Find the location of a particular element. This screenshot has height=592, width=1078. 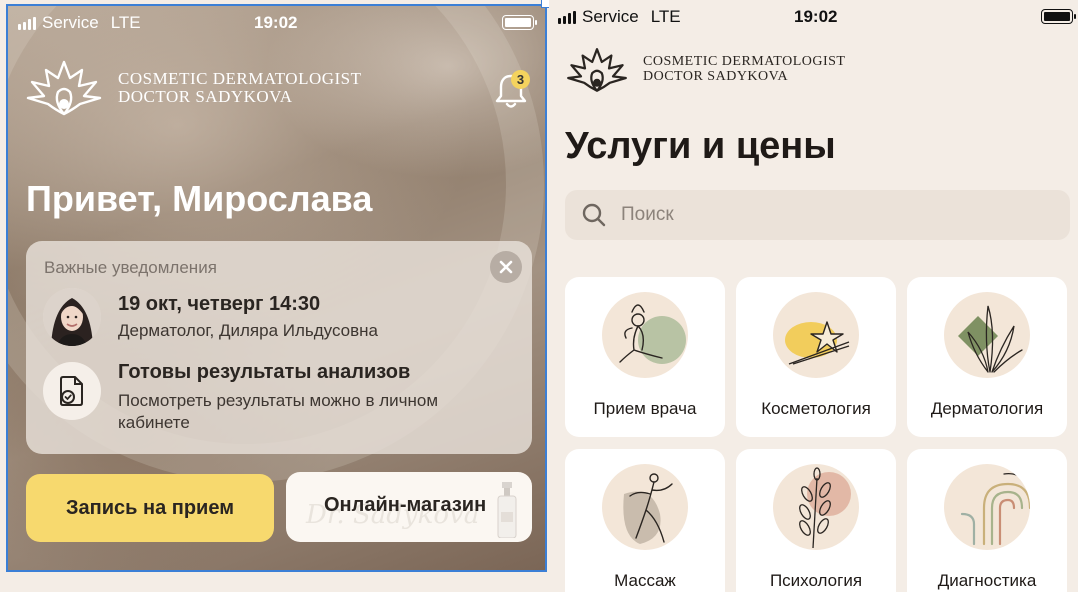

service-tile-massage: Массаж is located at coordinates (645, 520).